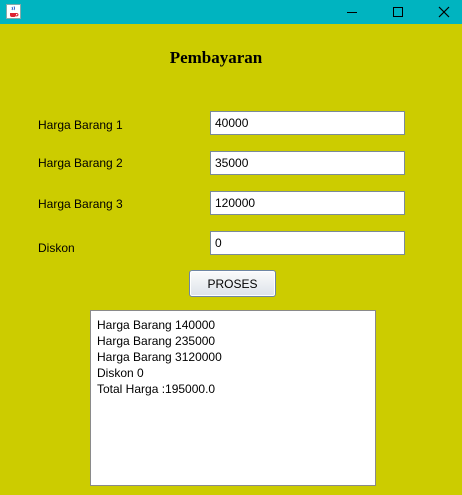 This screenshot has width=462, height=495. What do you see at coordinates (307, 163) in the screenshot?
I see `harga-barang-2-input` at bounding box center [307, 163].